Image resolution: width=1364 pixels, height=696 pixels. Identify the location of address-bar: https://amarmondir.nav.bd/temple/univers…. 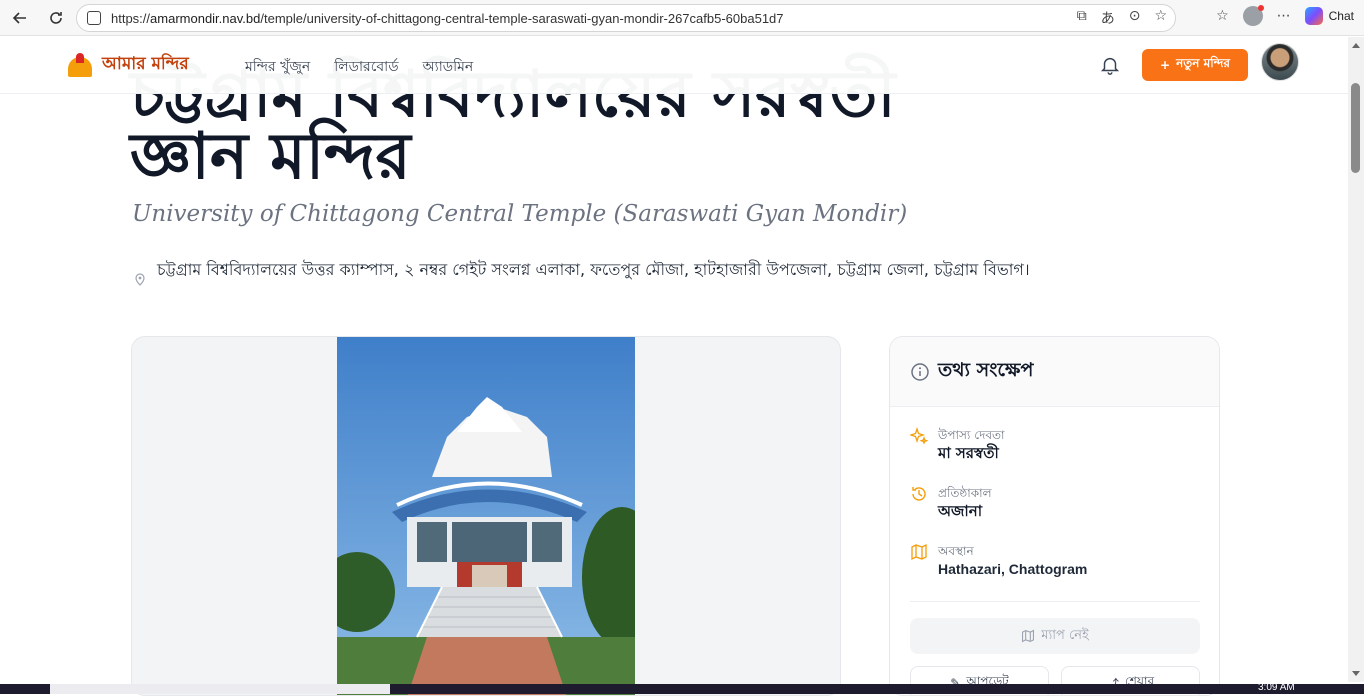
(626, 18).